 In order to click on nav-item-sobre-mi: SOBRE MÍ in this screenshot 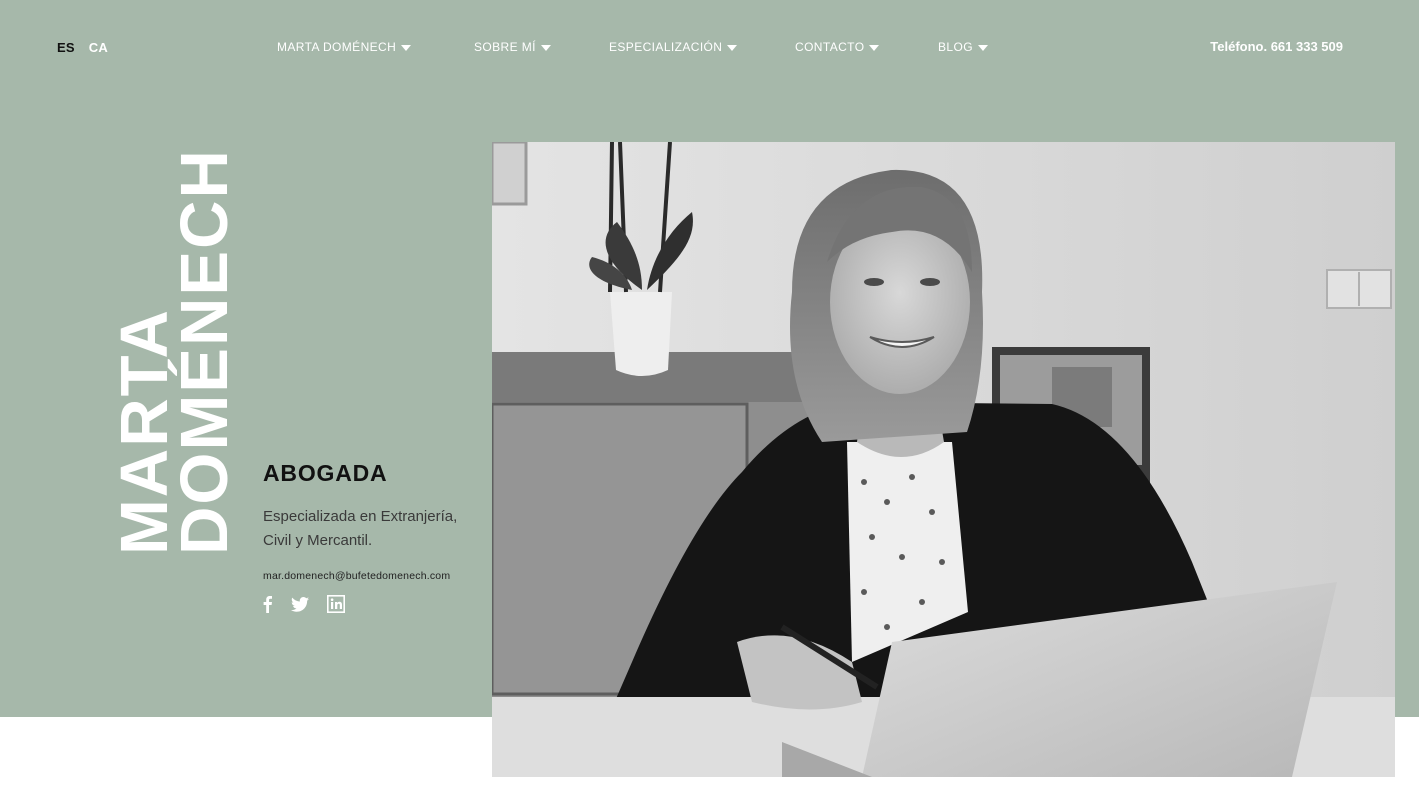, I will do `click(512, 47)`.